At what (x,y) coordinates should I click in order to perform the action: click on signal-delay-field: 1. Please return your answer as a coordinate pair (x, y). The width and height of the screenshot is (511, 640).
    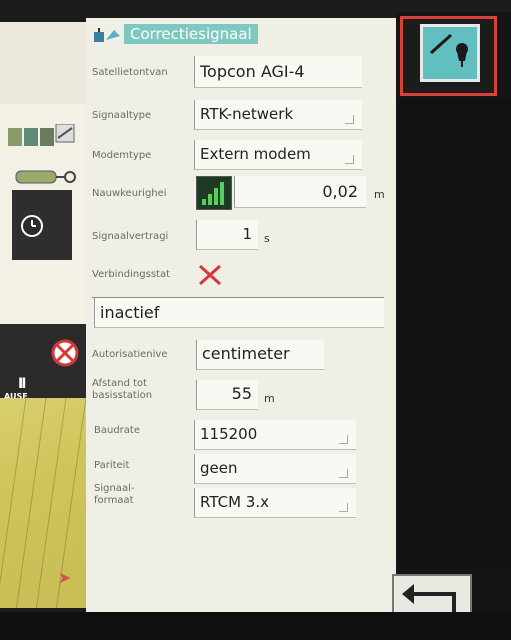
    Looking at the image, I should click on (227, 235).